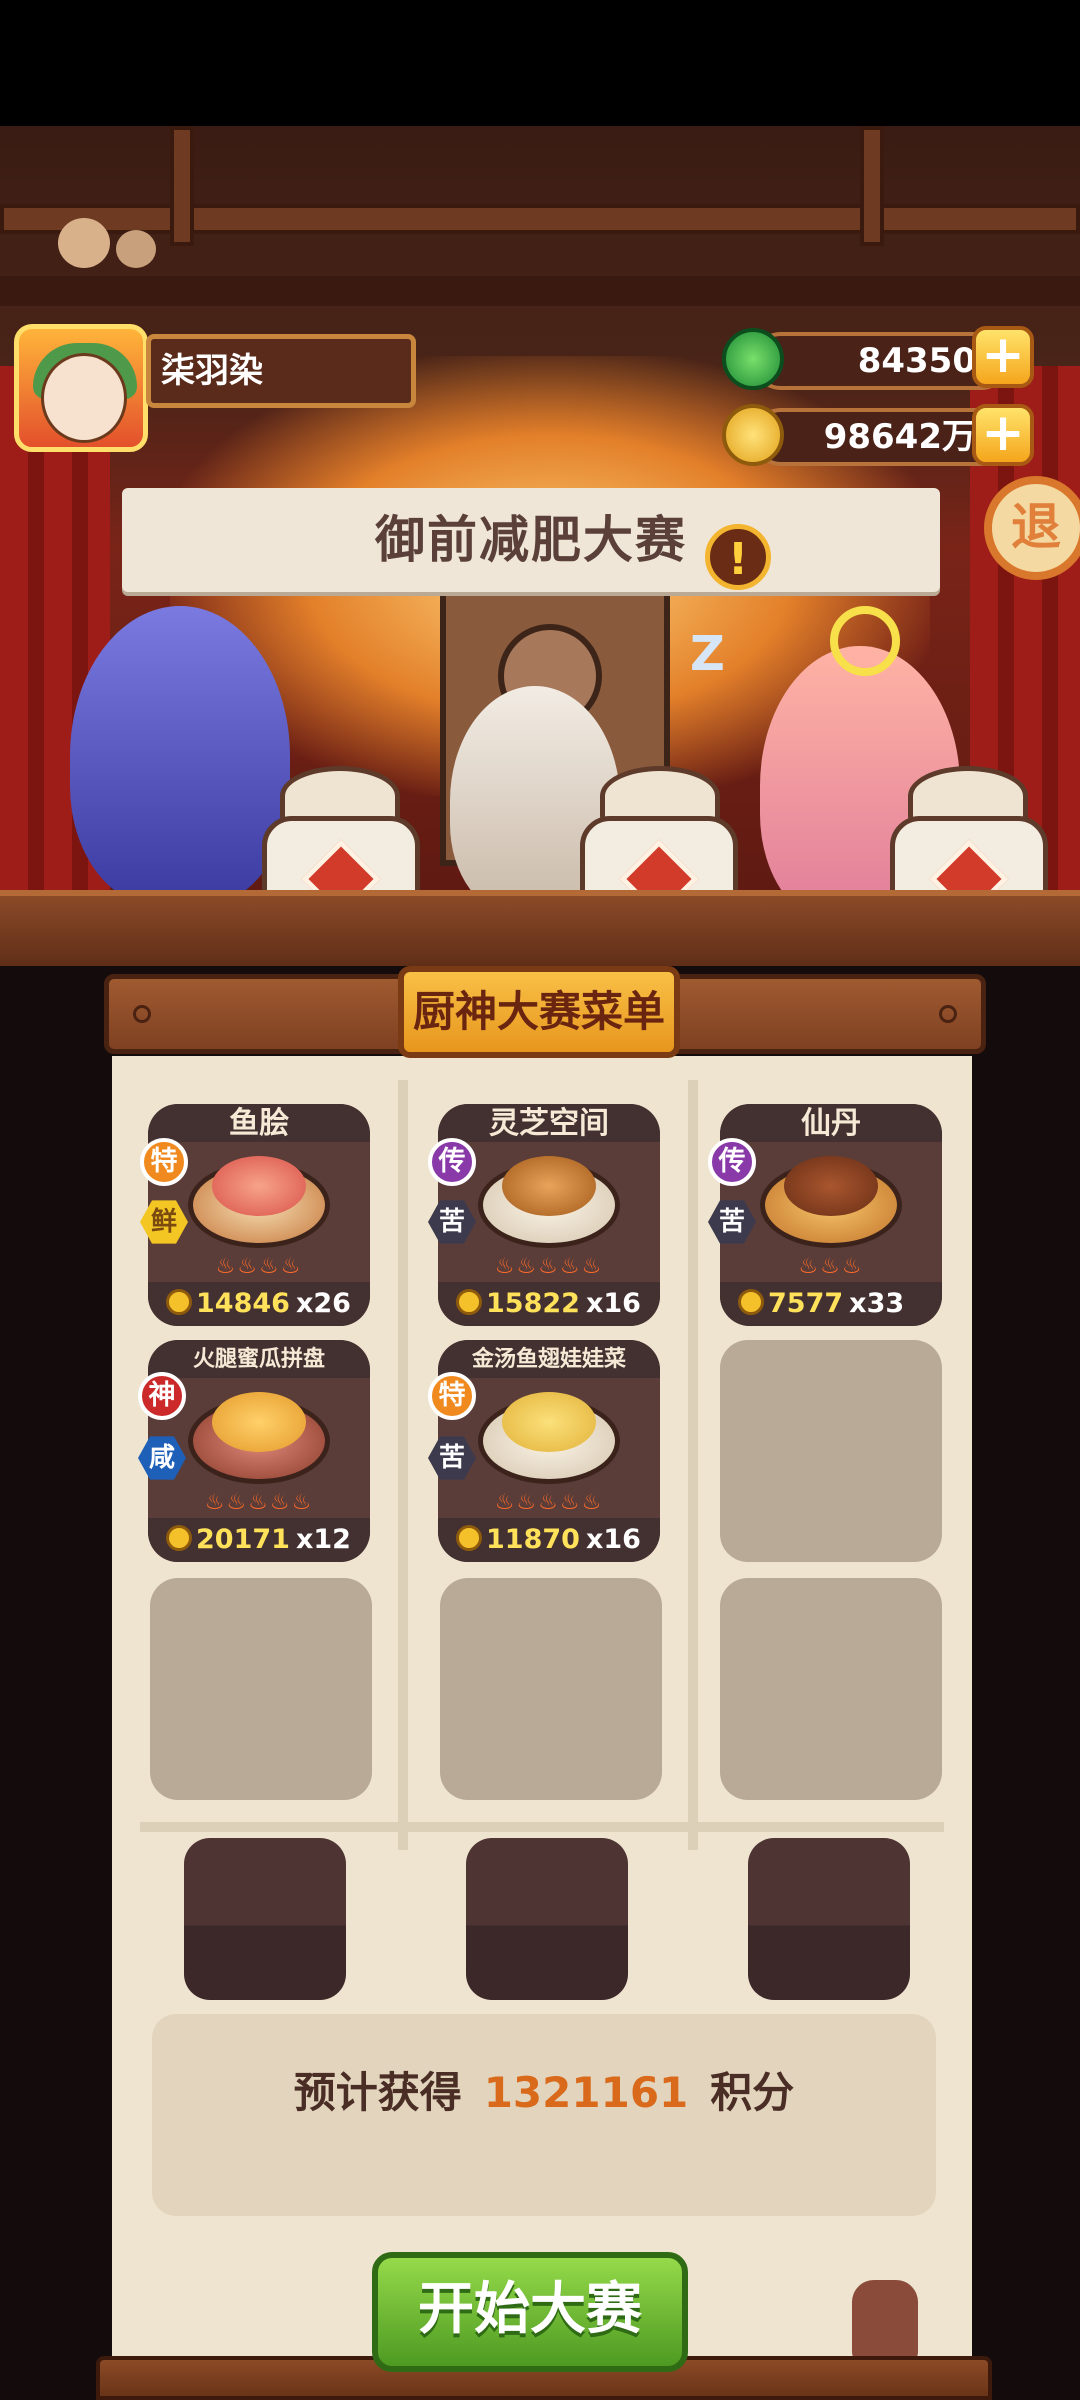  What do you see at coordinates (259, 1123) in the screenshot?
I see `dish-name: 鱼脍` at bounding box center [259, 1123].